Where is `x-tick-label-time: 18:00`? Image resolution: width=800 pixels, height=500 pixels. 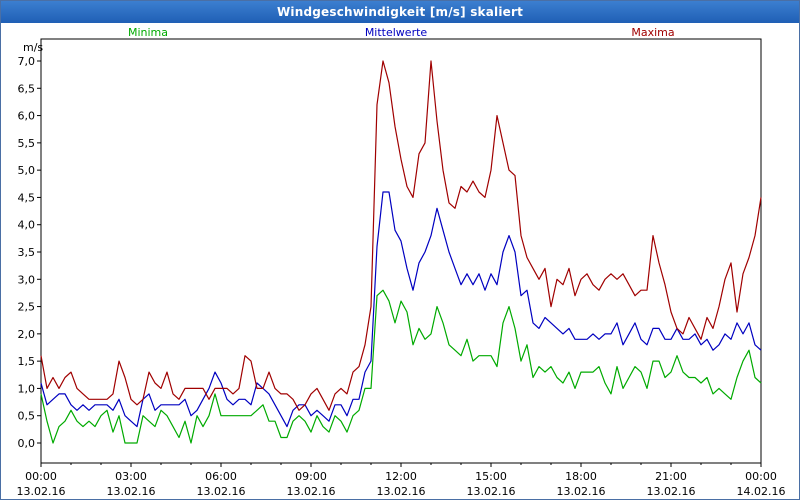 x-tick-label-time: 18:00 is located at coordinates (581, 476).